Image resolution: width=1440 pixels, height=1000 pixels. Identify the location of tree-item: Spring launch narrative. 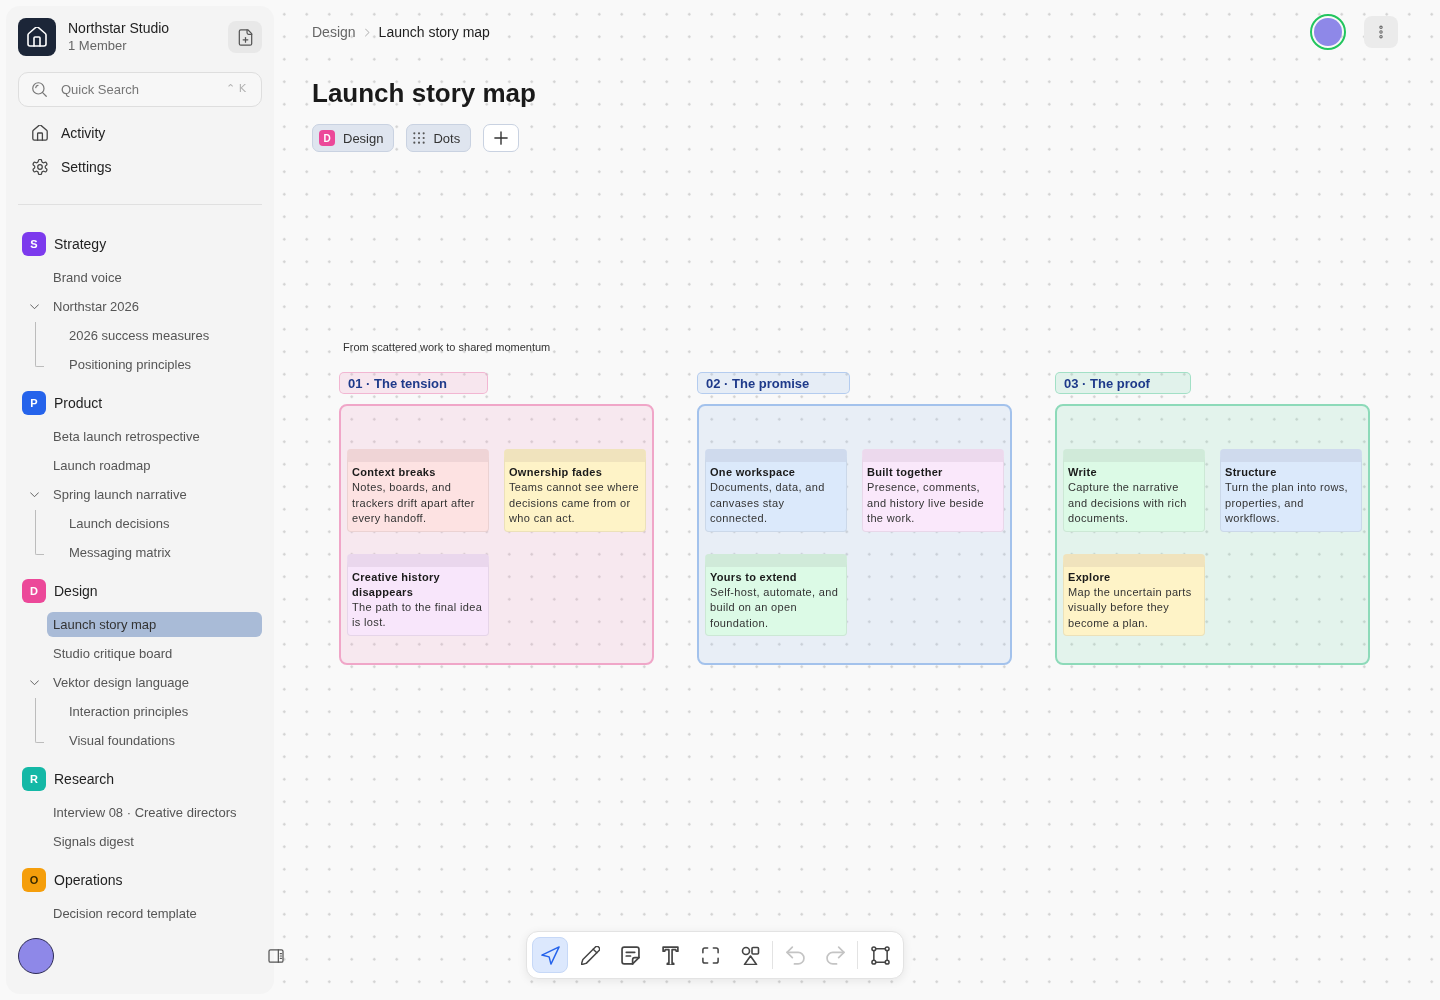
(154, 494).